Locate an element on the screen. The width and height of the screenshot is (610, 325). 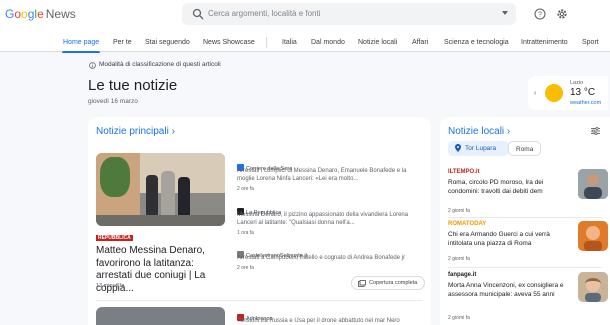
tab-italia: Italia is located at coordinates (289, 42).